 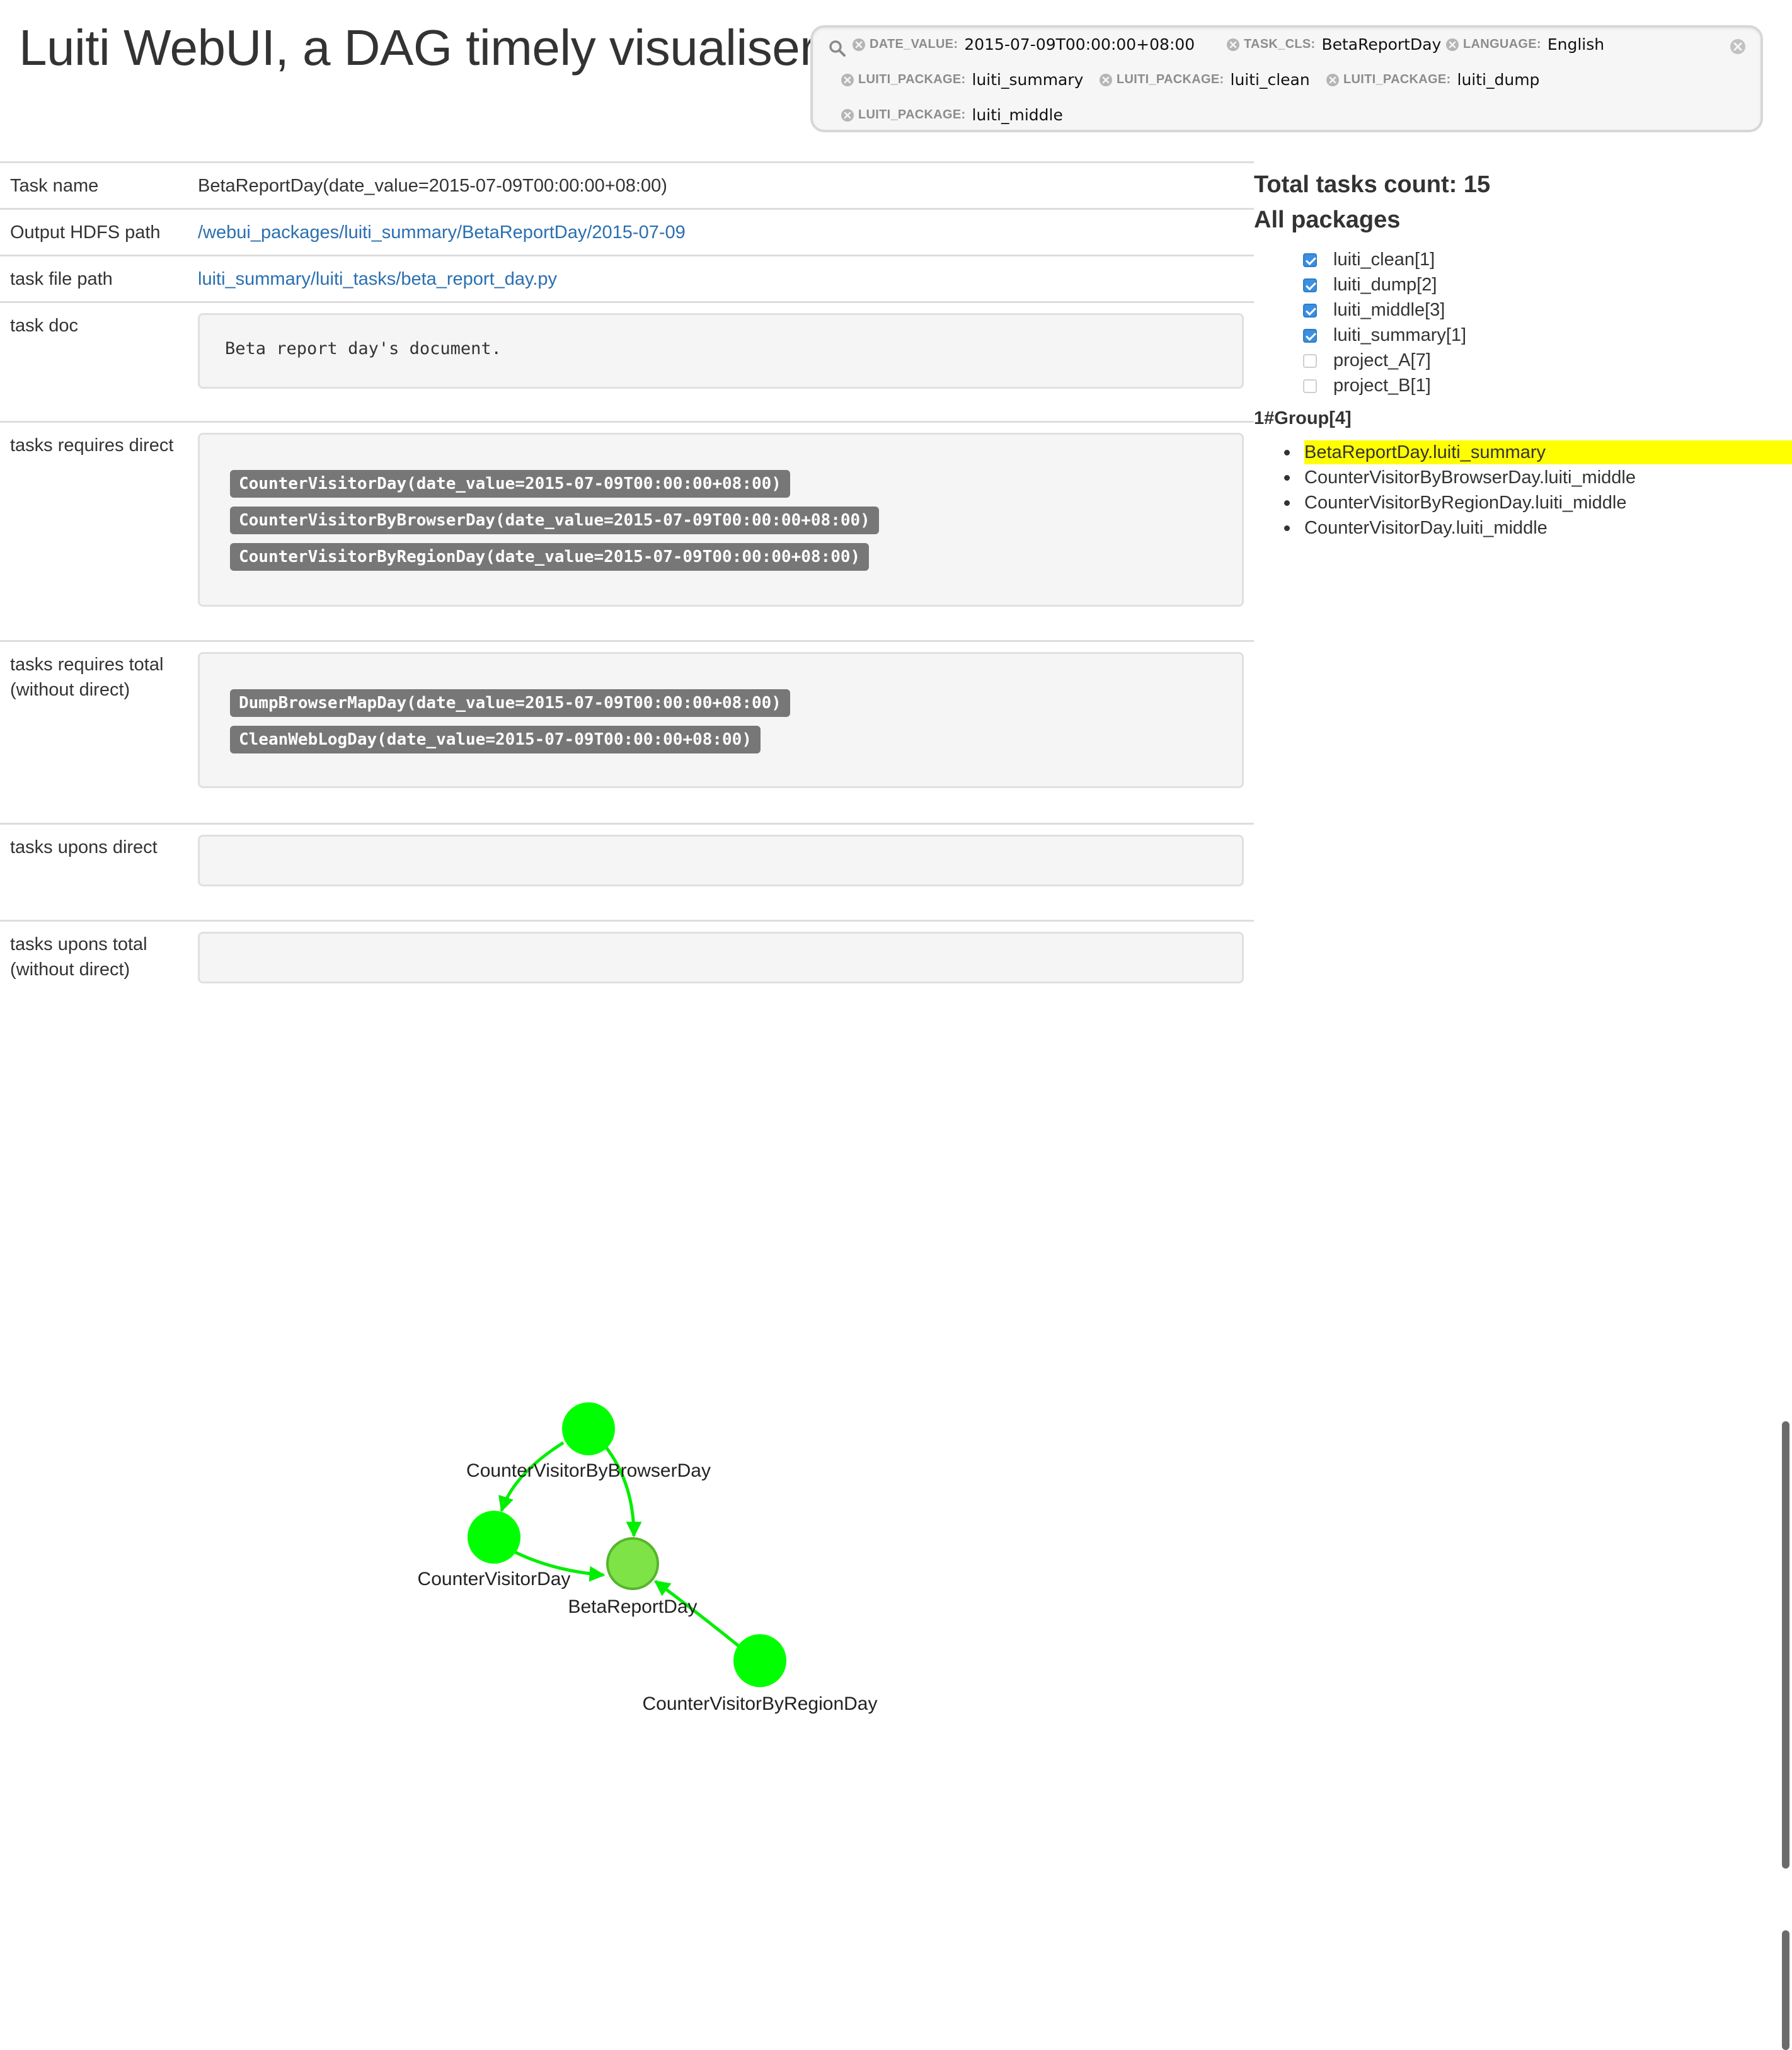 What do you see at coordinates (721, 957) in the screenshot?
I see `upons-total-box` at bounding box center [721, 957].